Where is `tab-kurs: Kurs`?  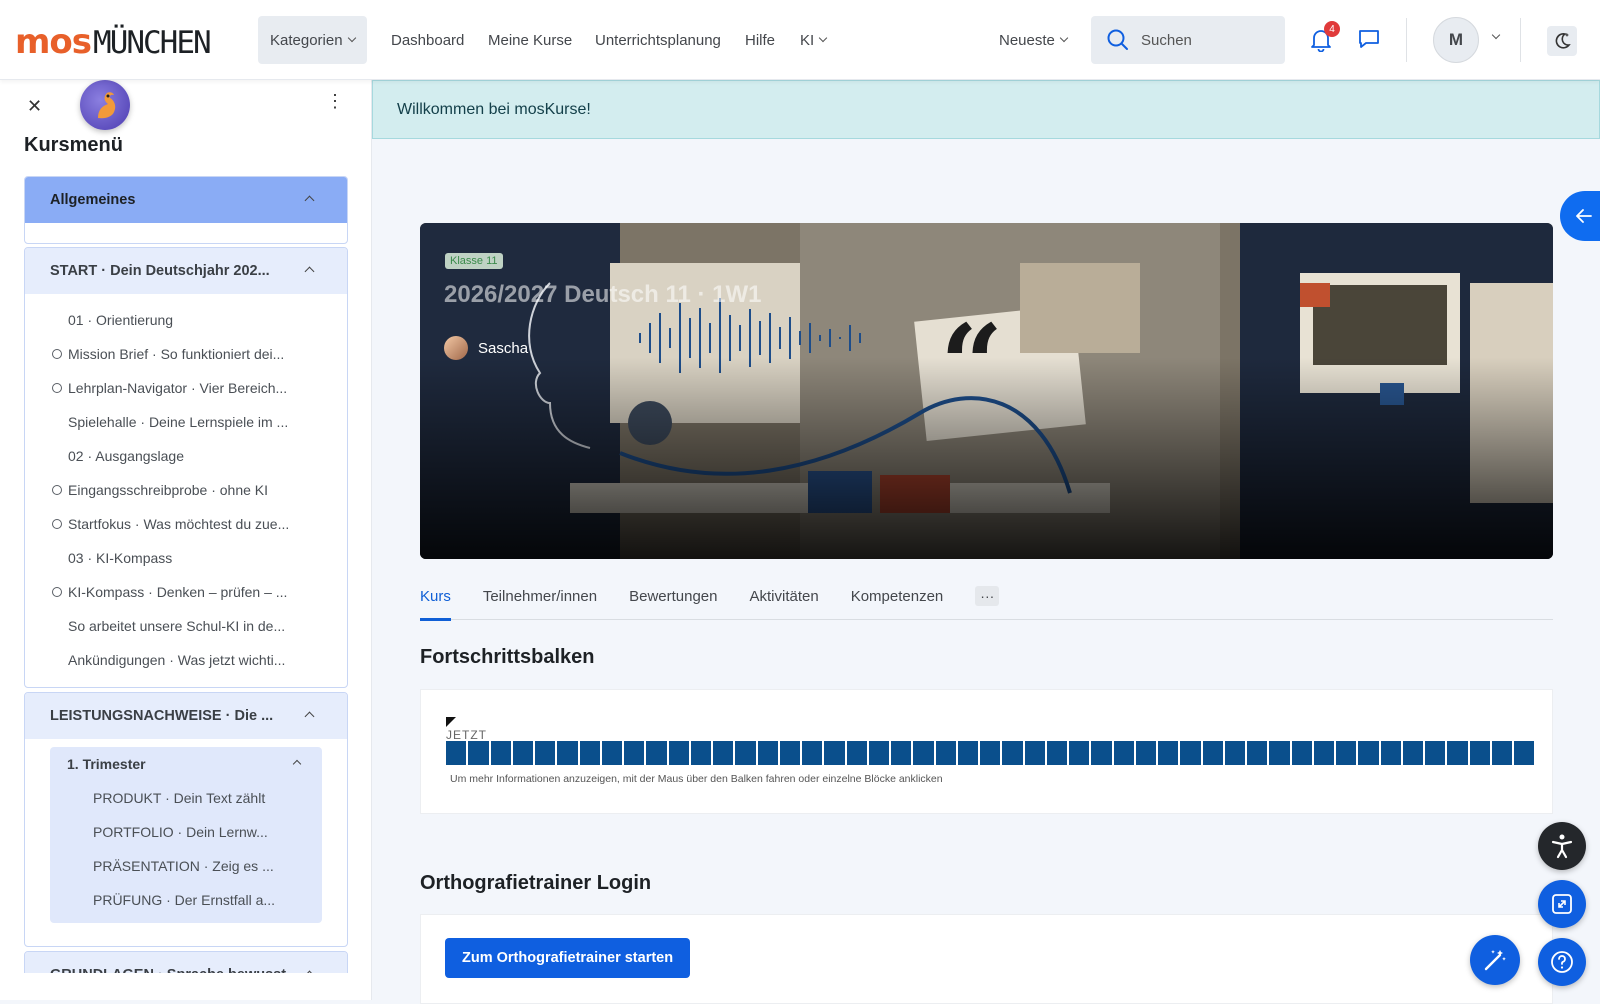 tab-kurs: Kurs is located at coordinates (435, 596).